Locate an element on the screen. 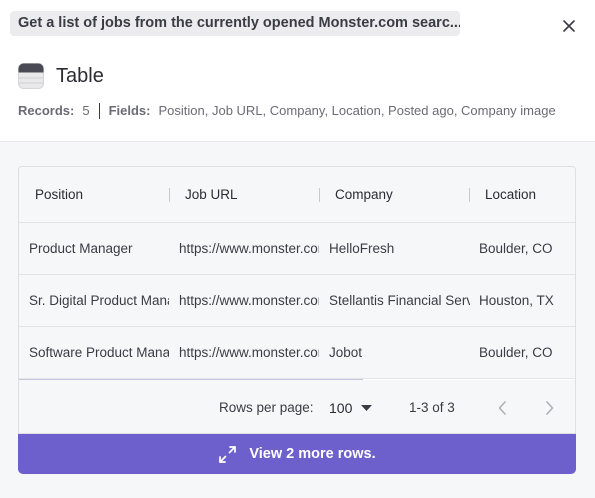 The image size is (595, 498). cell-company: HelloFresh is located at coordinates (362, 248).